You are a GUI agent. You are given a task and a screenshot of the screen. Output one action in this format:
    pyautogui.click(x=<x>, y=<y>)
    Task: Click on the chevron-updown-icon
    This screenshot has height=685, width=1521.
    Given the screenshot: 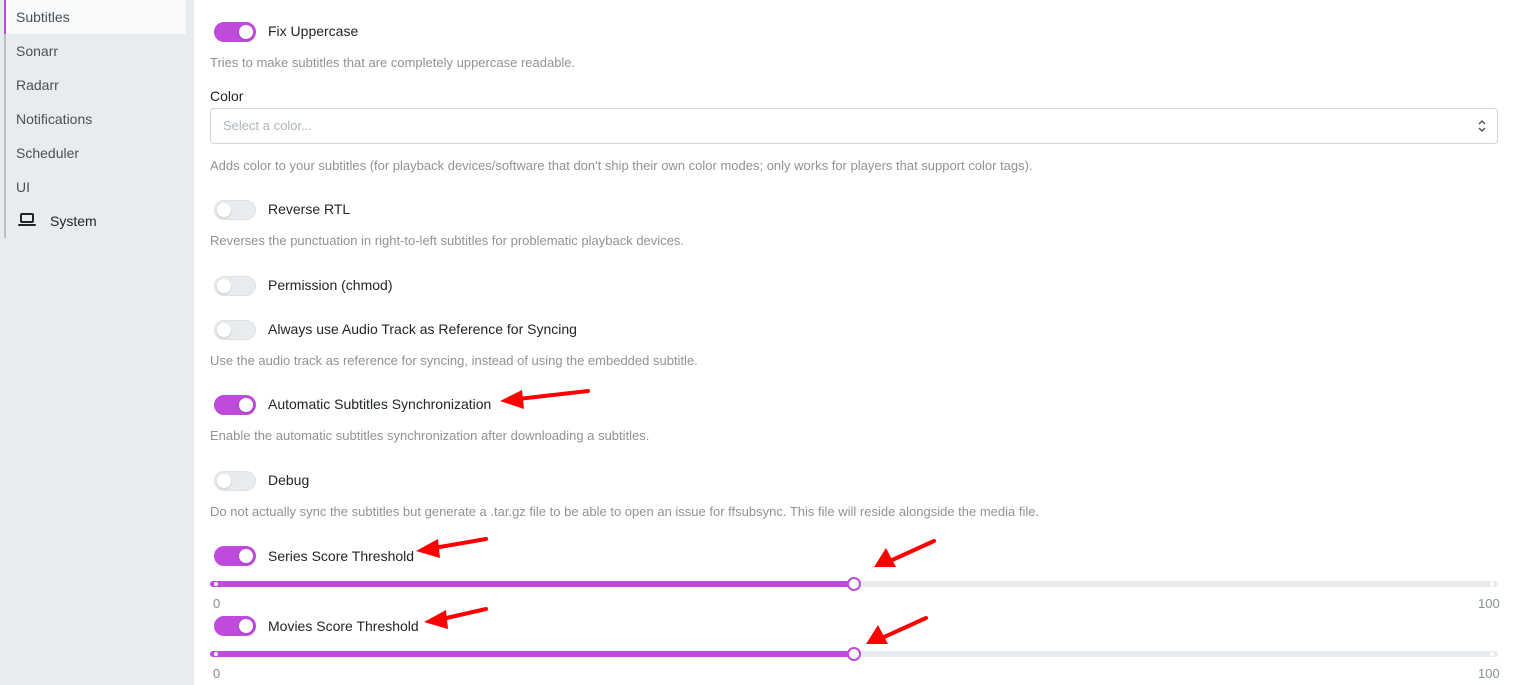 What is the action you would take?
    pyautogui.click(x=1482, y=128)
    